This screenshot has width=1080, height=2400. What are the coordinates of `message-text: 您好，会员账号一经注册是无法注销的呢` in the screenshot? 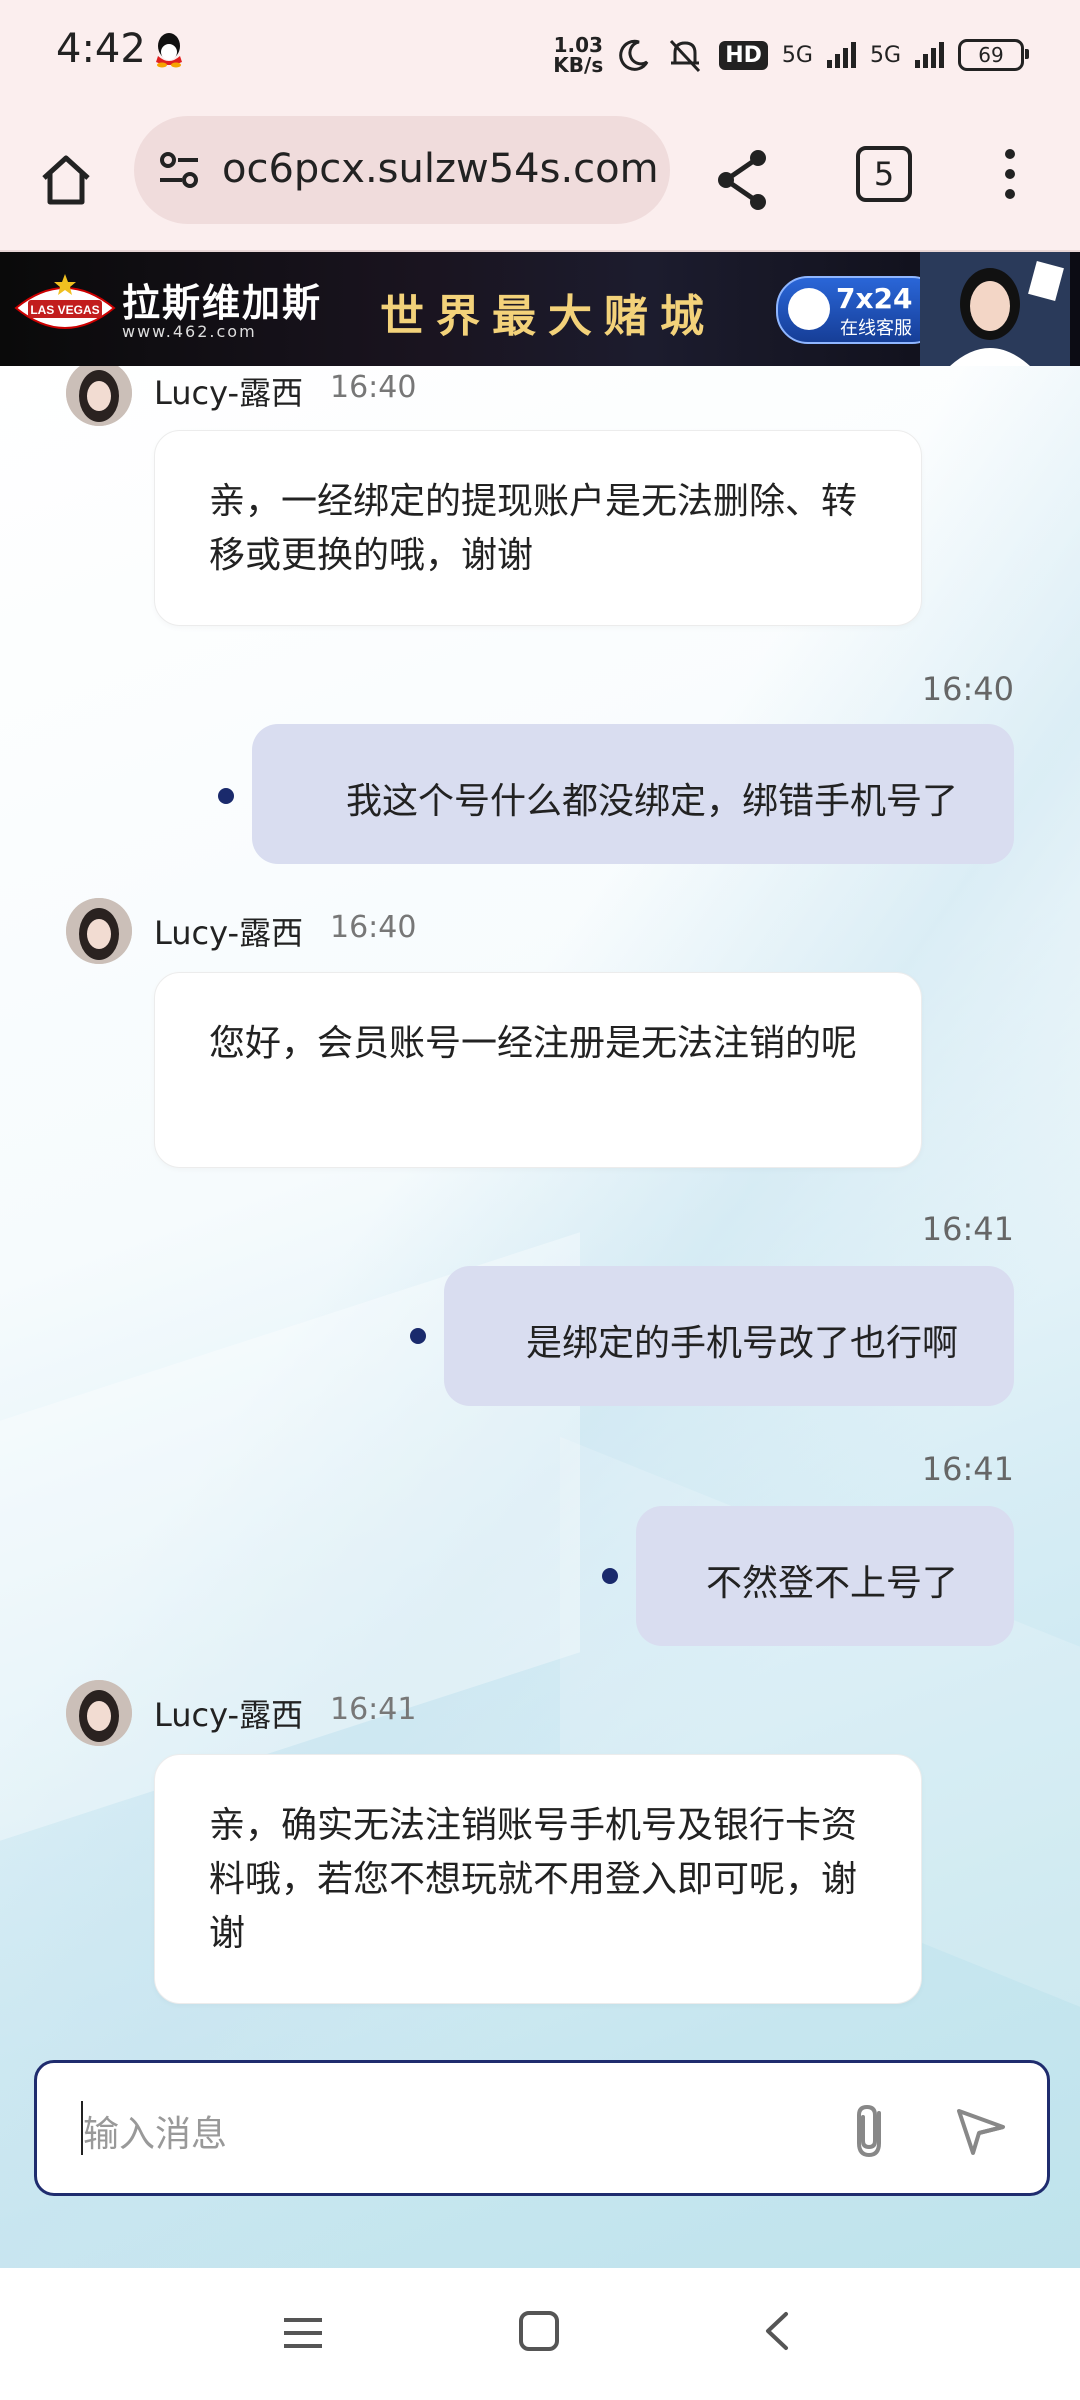 It's located at (533, 1043).